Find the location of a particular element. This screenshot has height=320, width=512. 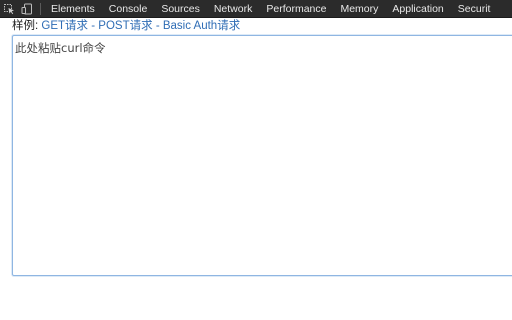

samples-prefix: 样例: is located at coordinates (25, 26).